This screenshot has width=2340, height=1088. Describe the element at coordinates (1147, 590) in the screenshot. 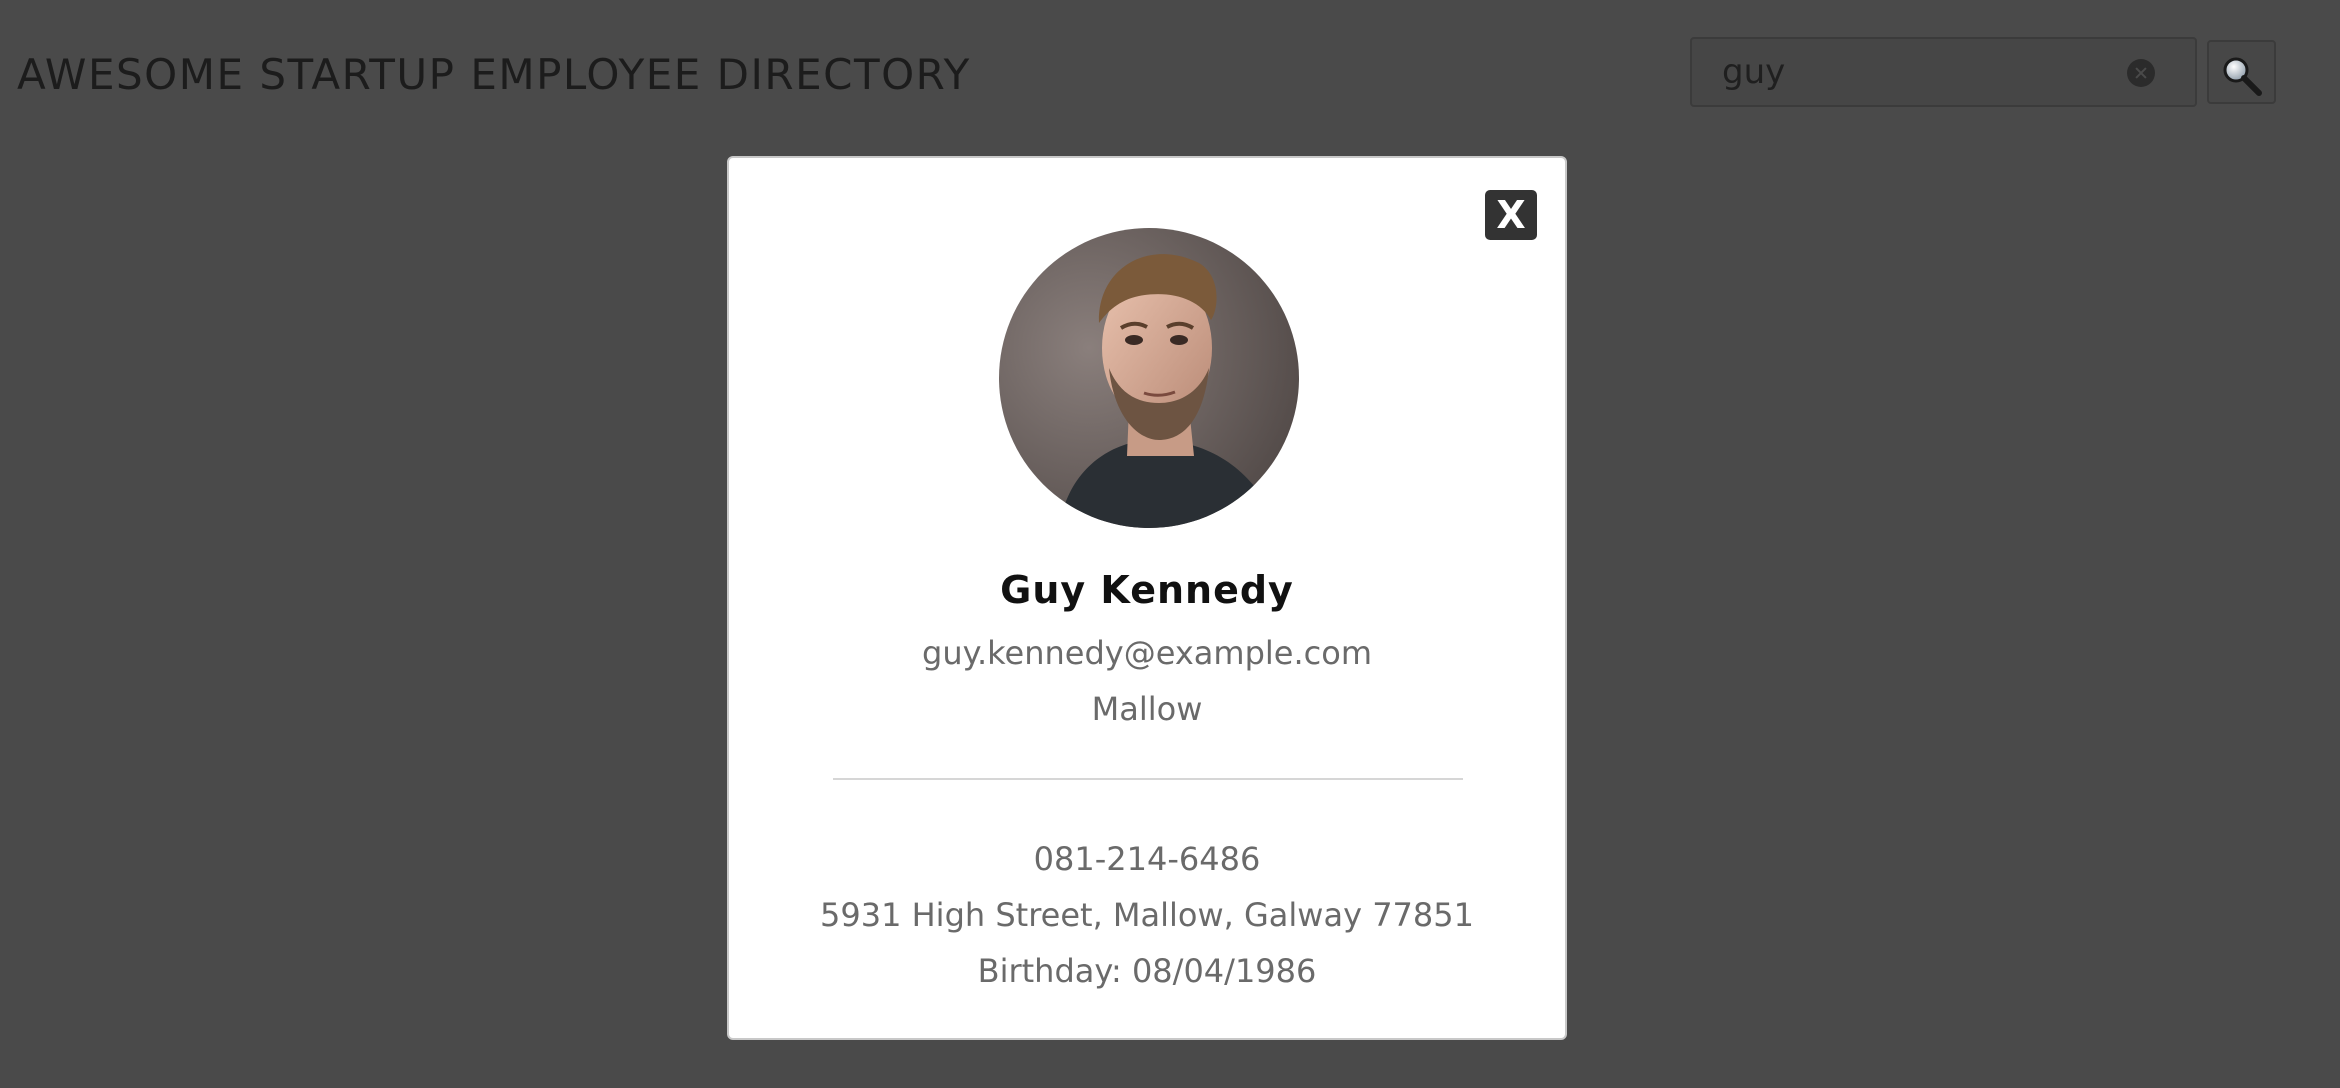

I see `employee-name: Guy Kennedy` at that location.